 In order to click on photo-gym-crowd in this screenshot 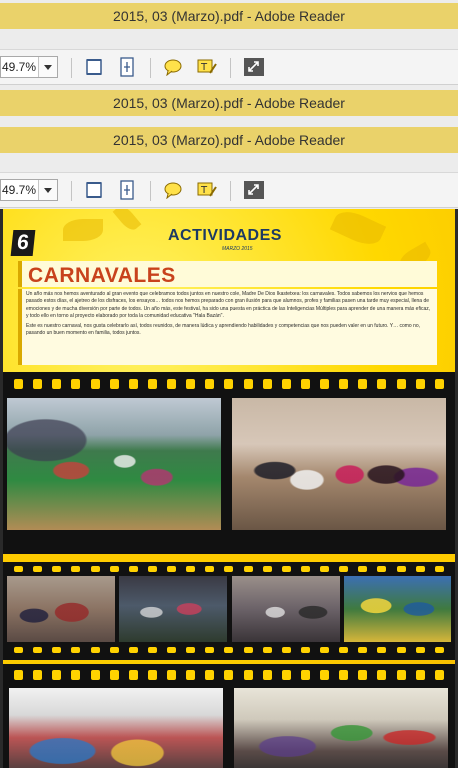, I will do `click(114, 464)`.